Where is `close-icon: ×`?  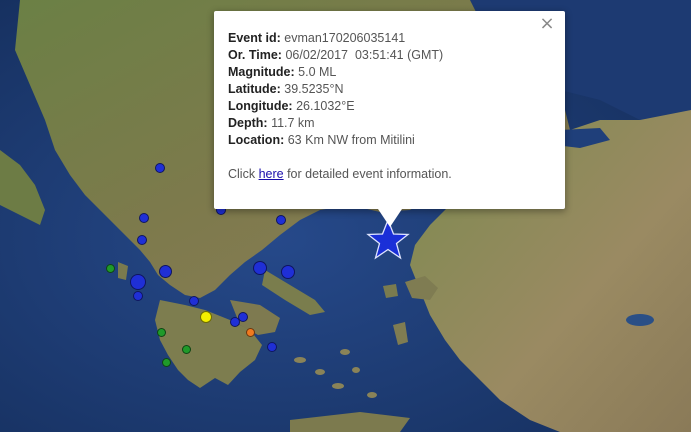 close-icon: × is located at coordinates (547, 24).